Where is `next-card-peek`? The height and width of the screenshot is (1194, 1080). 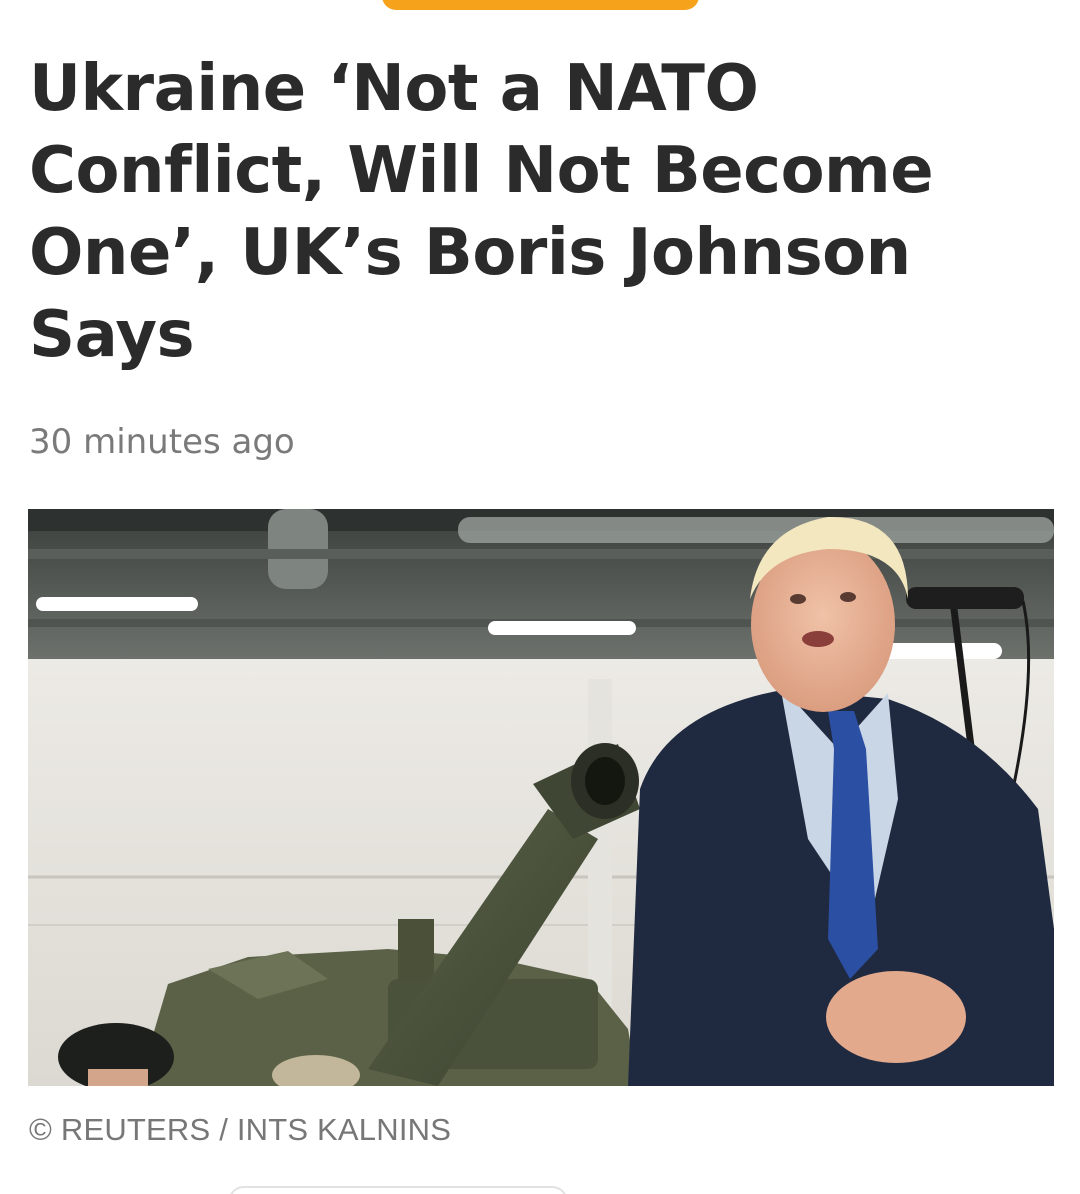 next-card-peek is located at coordinates (398, 1190).